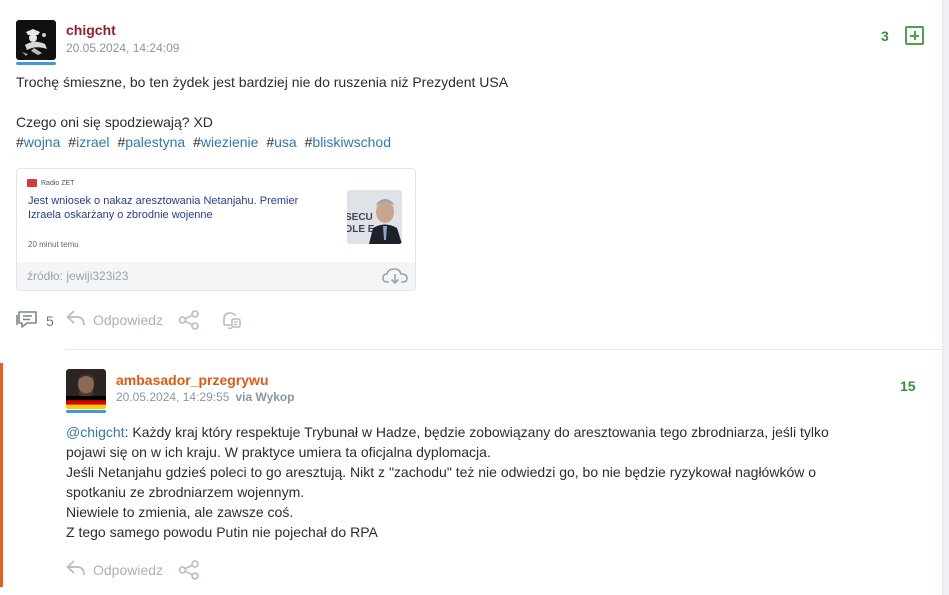 This screenshot has height=595, width=949. I want to click on comment-share-button, so click(189, 571).